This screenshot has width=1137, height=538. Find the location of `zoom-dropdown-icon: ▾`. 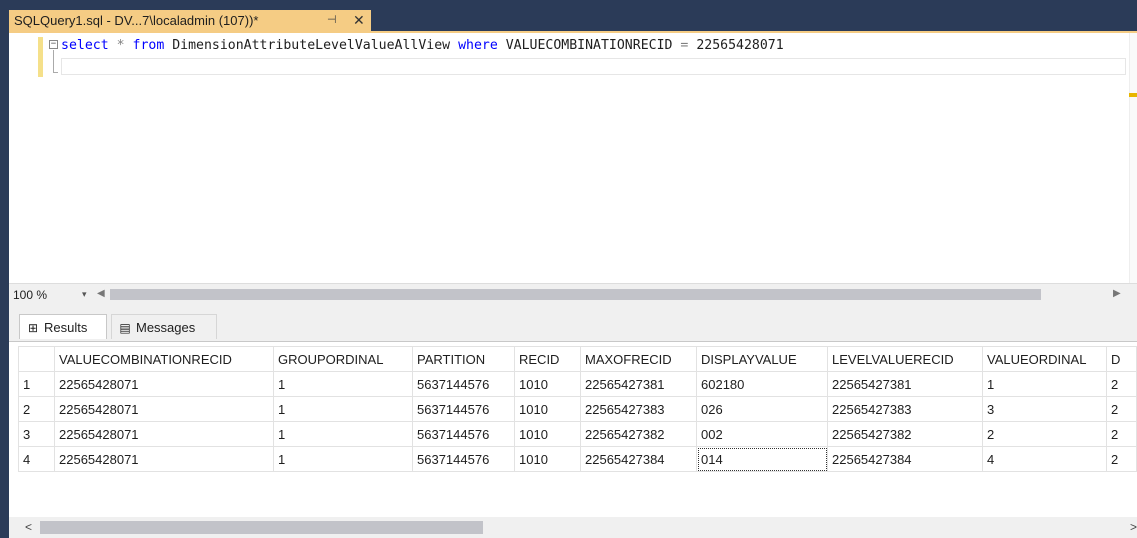

zoom-dropdown-icon: ▾ is located at coordinates (84, 294).